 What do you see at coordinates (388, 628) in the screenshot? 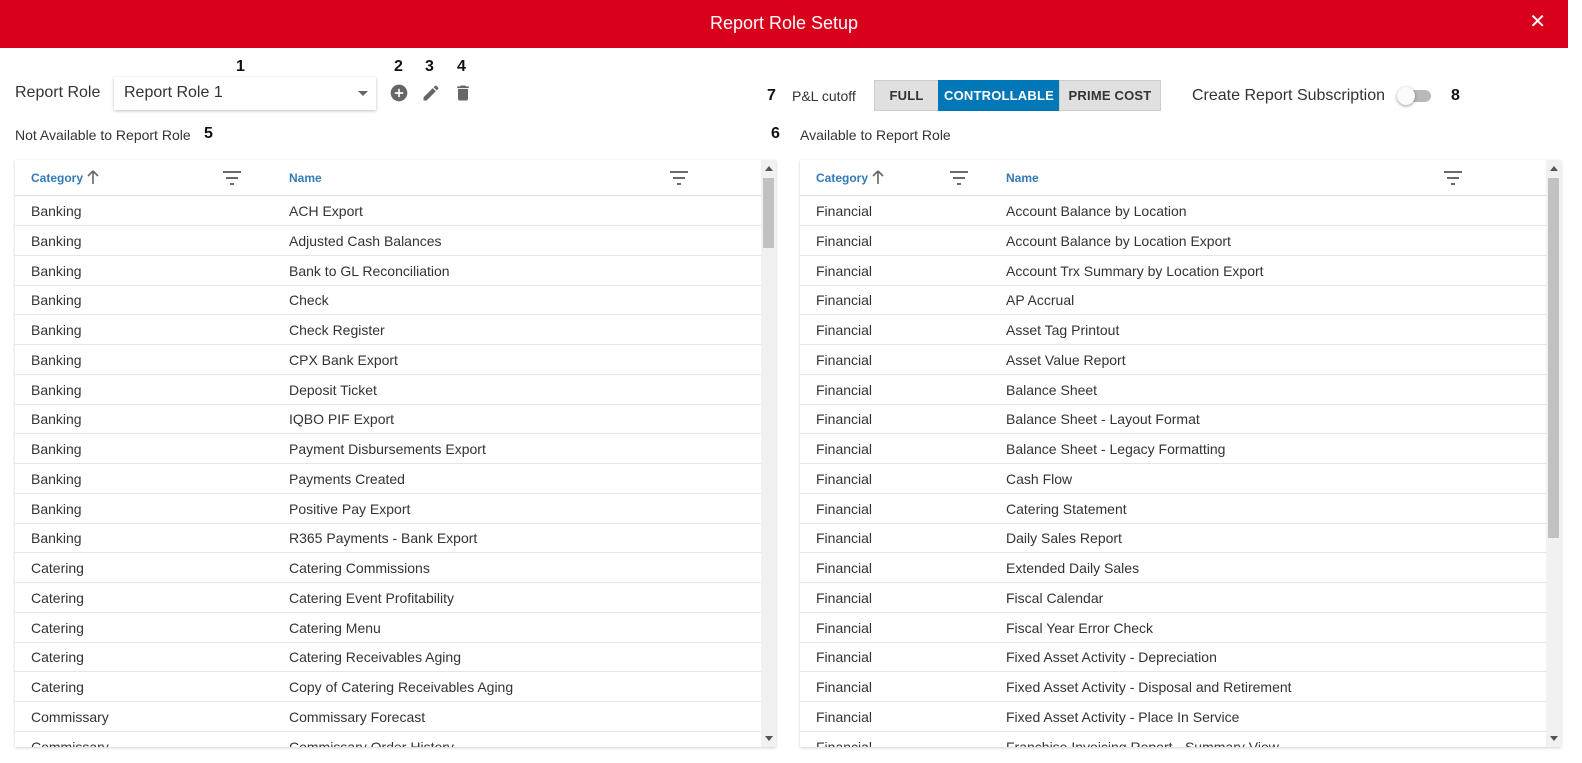
I see `table-row: Catering Catering Menu` at bounding box center [388, 628].